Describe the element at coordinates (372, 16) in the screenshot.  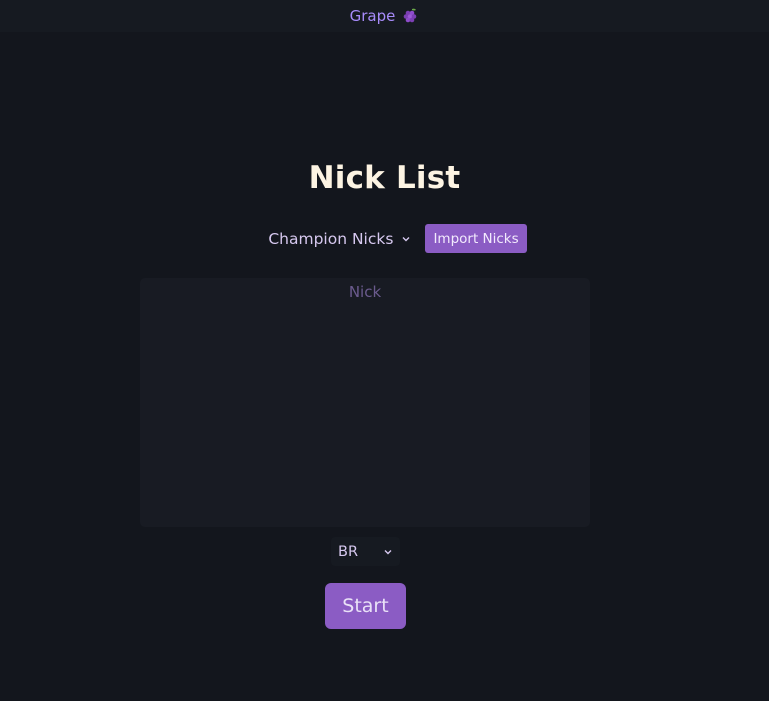
I see `brand-name: Grape` at that location.